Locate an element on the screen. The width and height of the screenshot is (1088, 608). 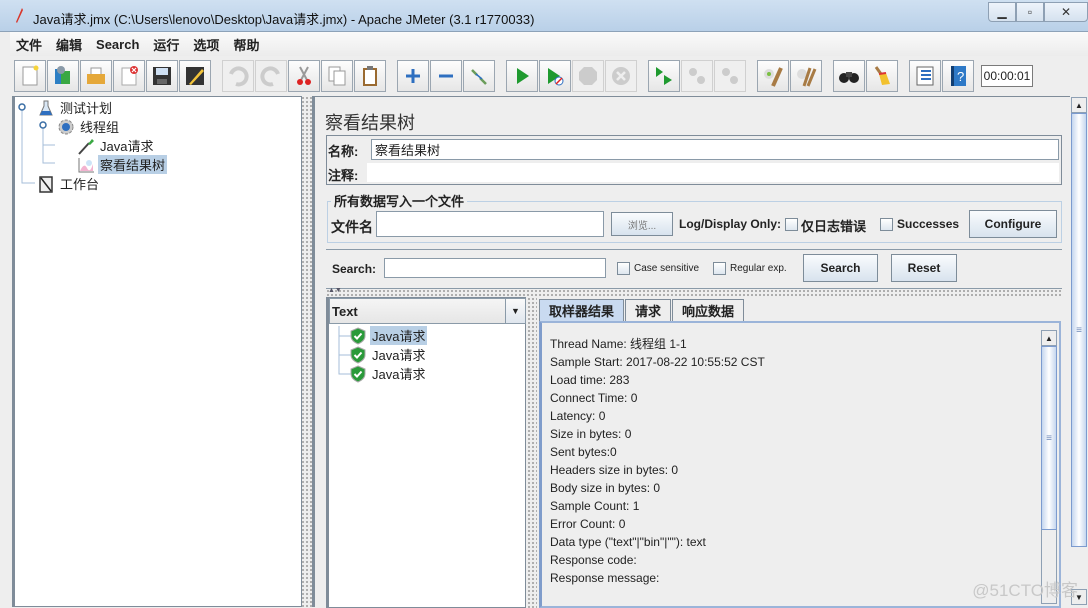
comment-input is located at coordinates (713, 172).